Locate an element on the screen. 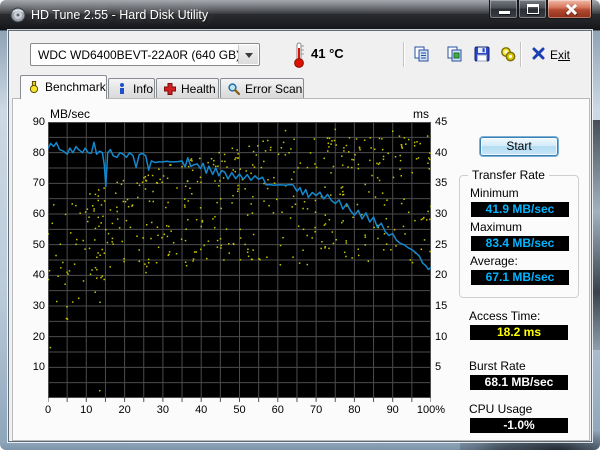  x-axis-tick: 90 is located at coordinates (392, 410).